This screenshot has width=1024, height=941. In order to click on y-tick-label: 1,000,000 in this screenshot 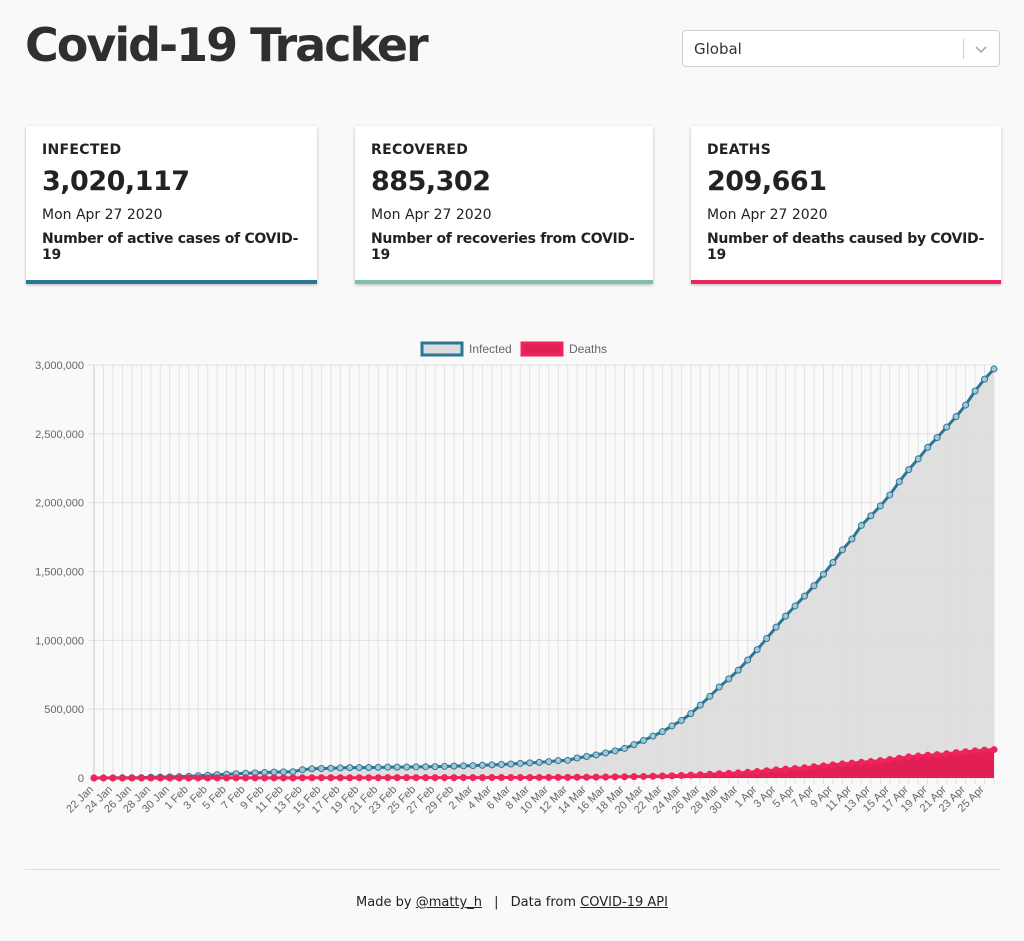, I will do `click(59, 641)`.